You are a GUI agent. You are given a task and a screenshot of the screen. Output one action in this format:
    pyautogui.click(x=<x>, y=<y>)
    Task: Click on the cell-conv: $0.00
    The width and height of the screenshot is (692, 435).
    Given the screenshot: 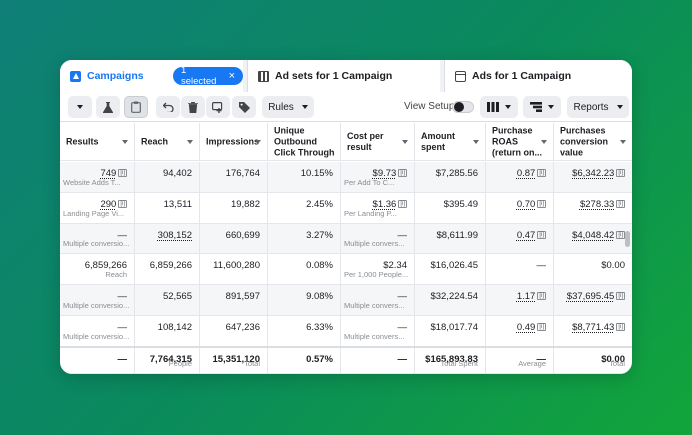 What is the action you would take?
    pyautogui.click(x=593, y=269)
    